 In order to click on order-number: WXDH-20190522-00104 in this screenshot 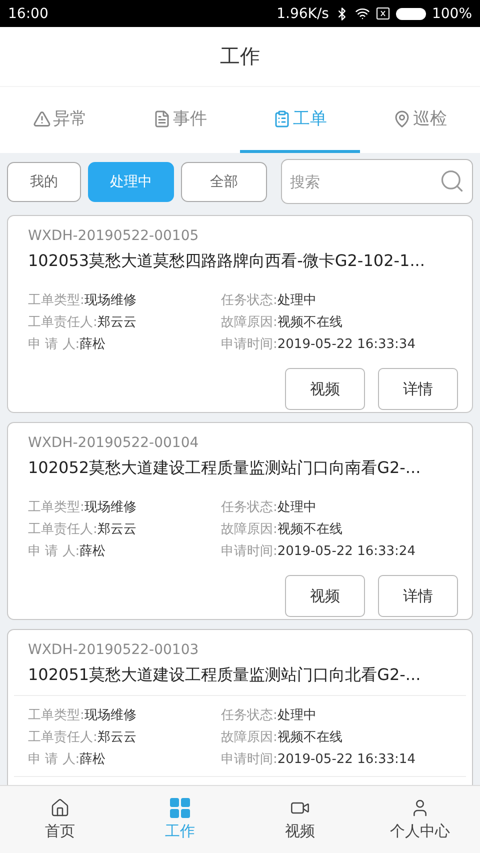, I will do `click(113, 442)`.